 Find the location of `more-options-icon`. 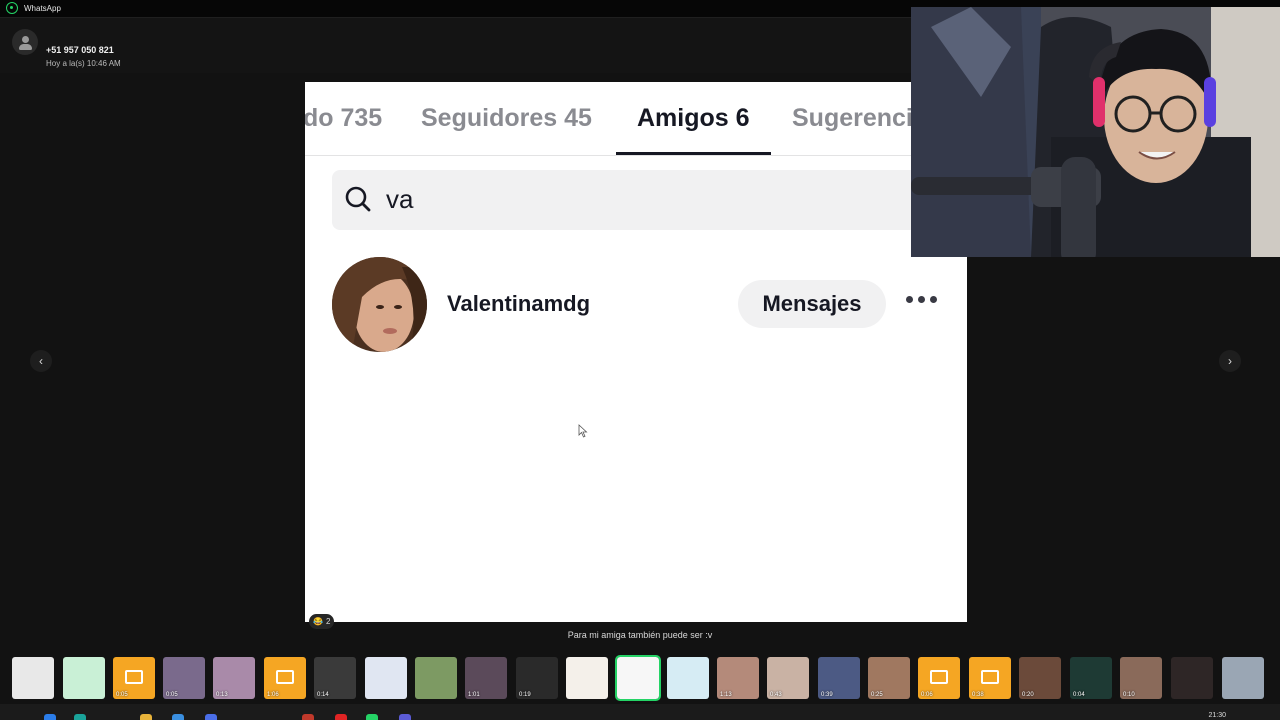

more-options-icon is located at coordinates (921, 299).